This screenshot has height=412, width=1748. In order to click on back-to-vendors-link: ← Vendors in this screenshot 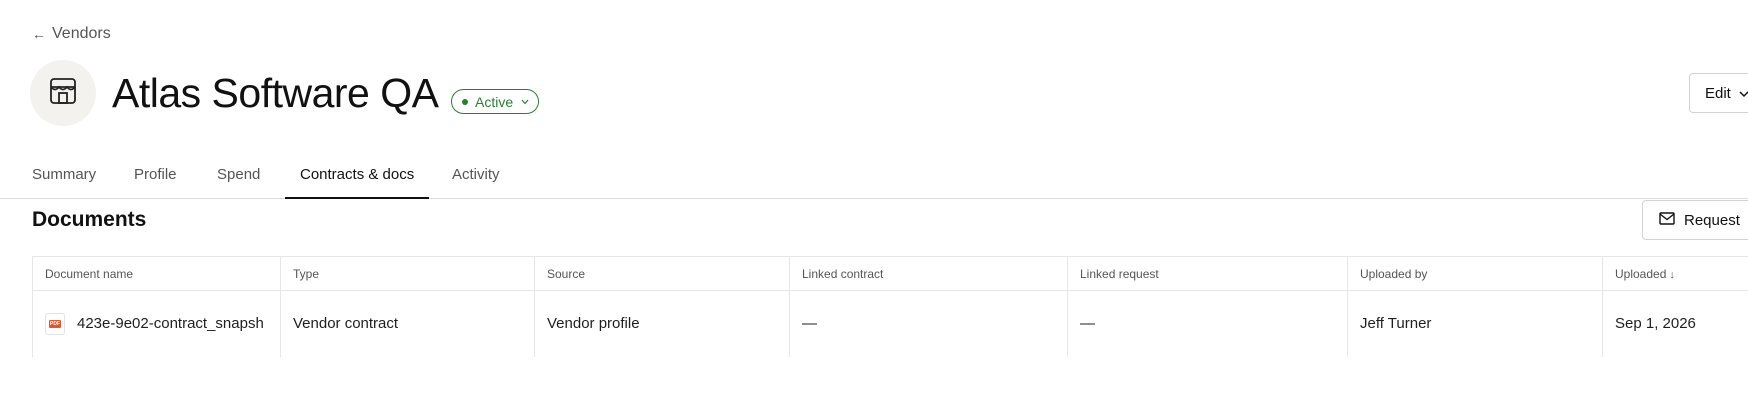, I will do `click(71, 34)`.